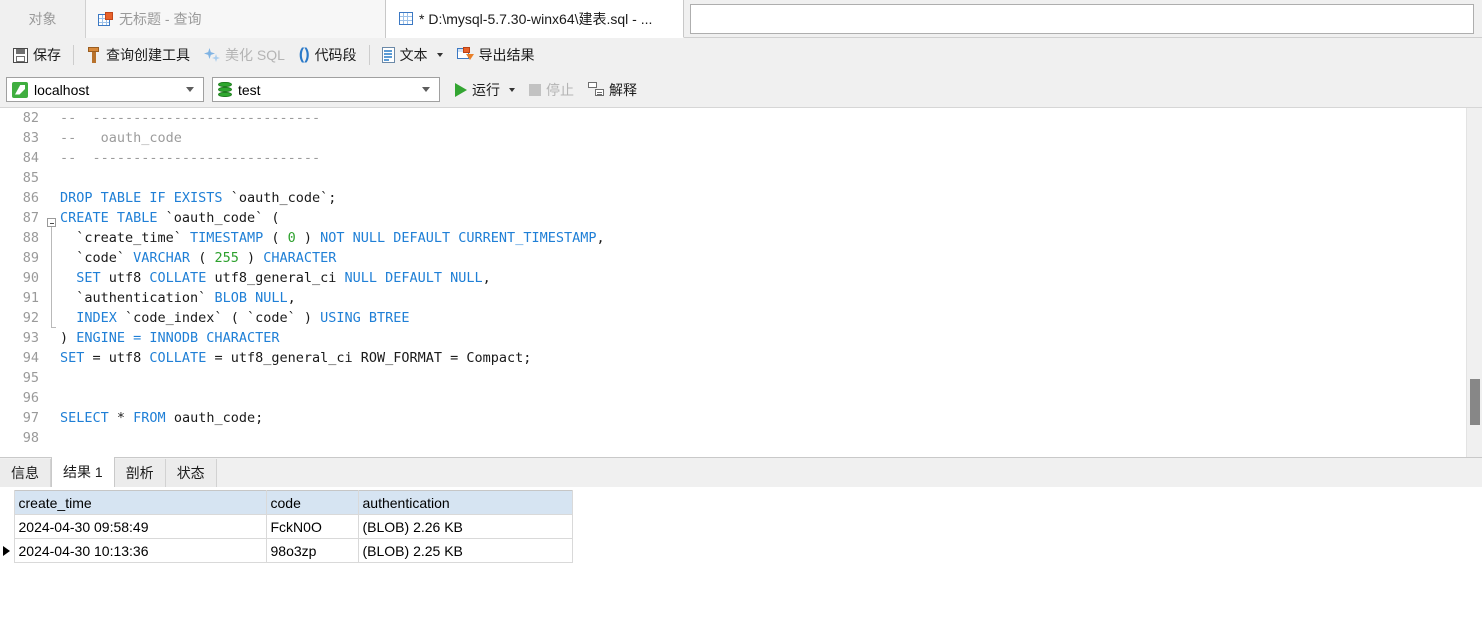  What do you see at coordinates (30, 238) in the screenshot?
I see `line-number: 88` at bounding box center [30, 238].